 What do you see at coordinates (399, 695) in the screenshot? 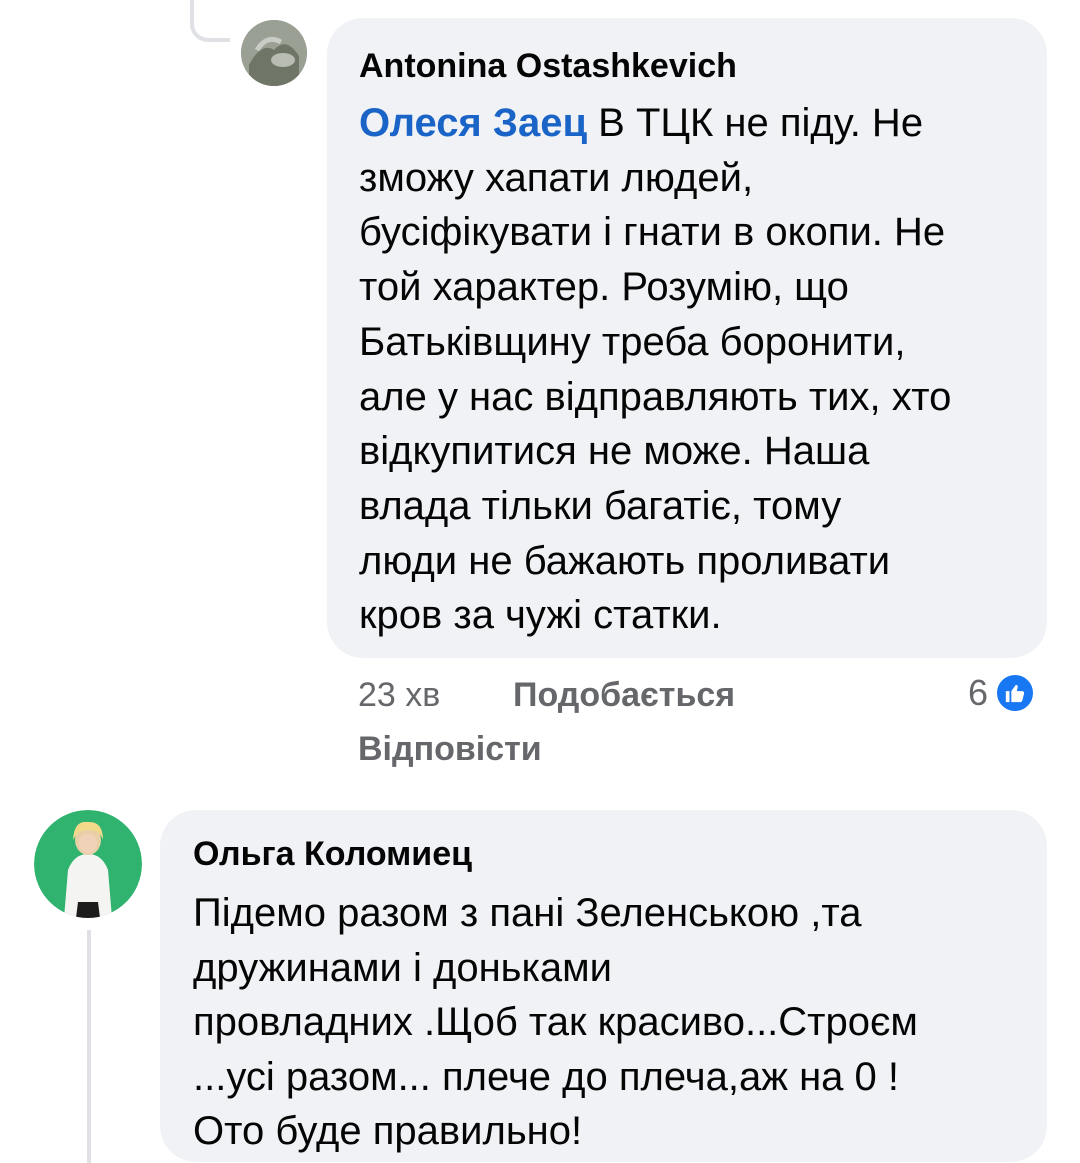
I see `comment-timestamp: 23 хв` at bounding box center [399, 695].